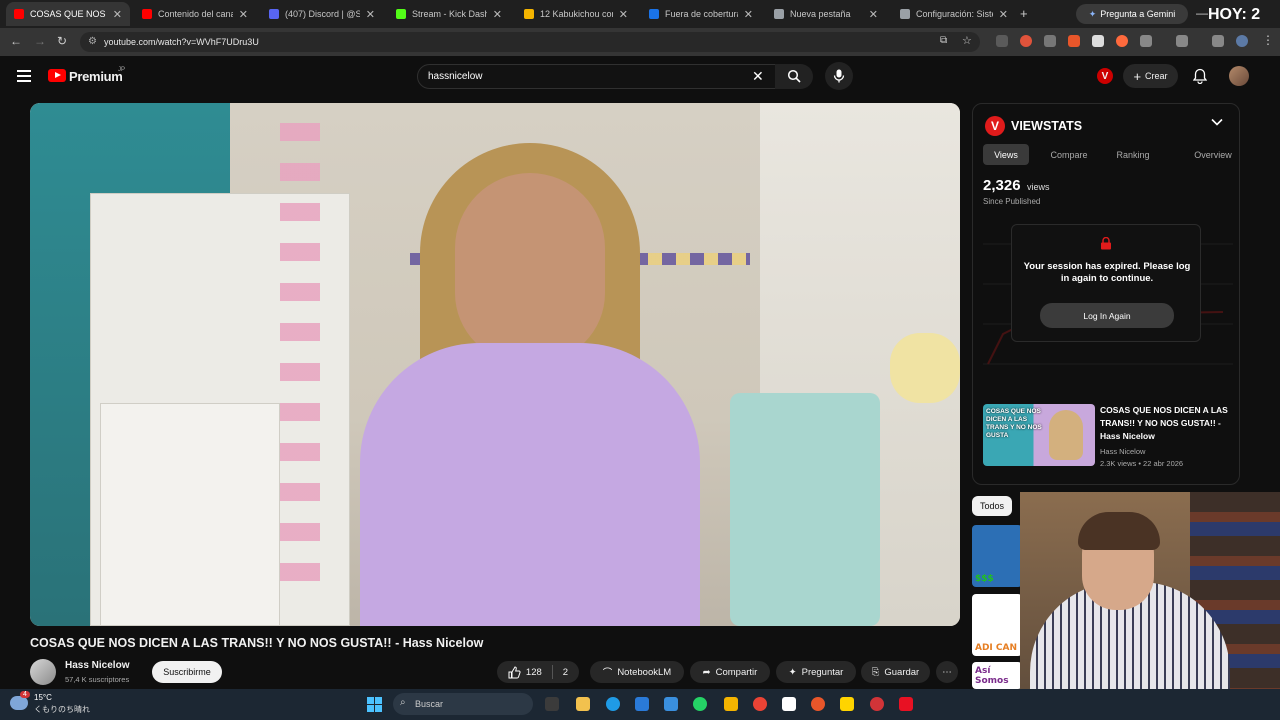 This screenshot has height=720, width=1280. I want to click on tab-title: Stream - Kick Dashbo, so click(449, 14).